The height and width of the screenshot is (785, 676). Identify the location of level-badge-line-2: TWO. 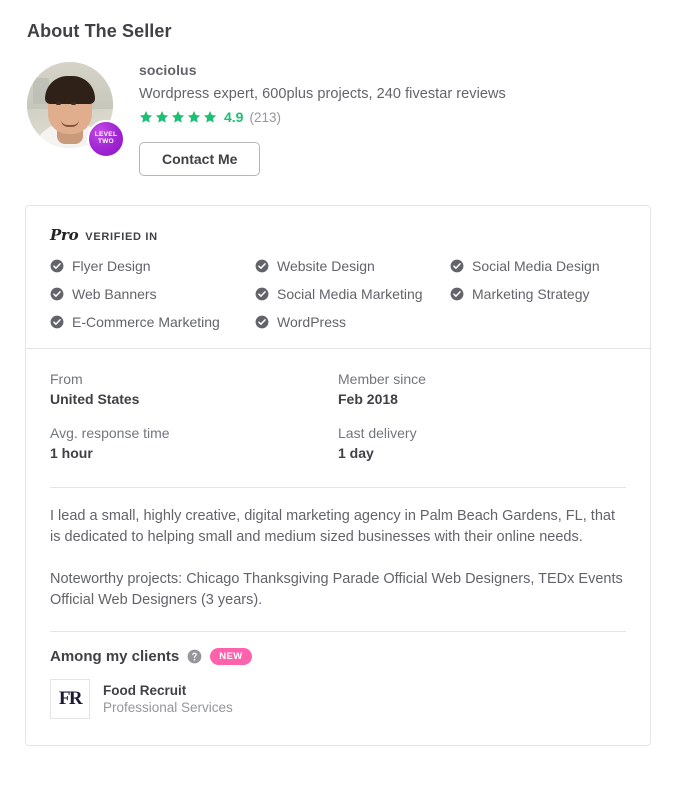
(106, 141).